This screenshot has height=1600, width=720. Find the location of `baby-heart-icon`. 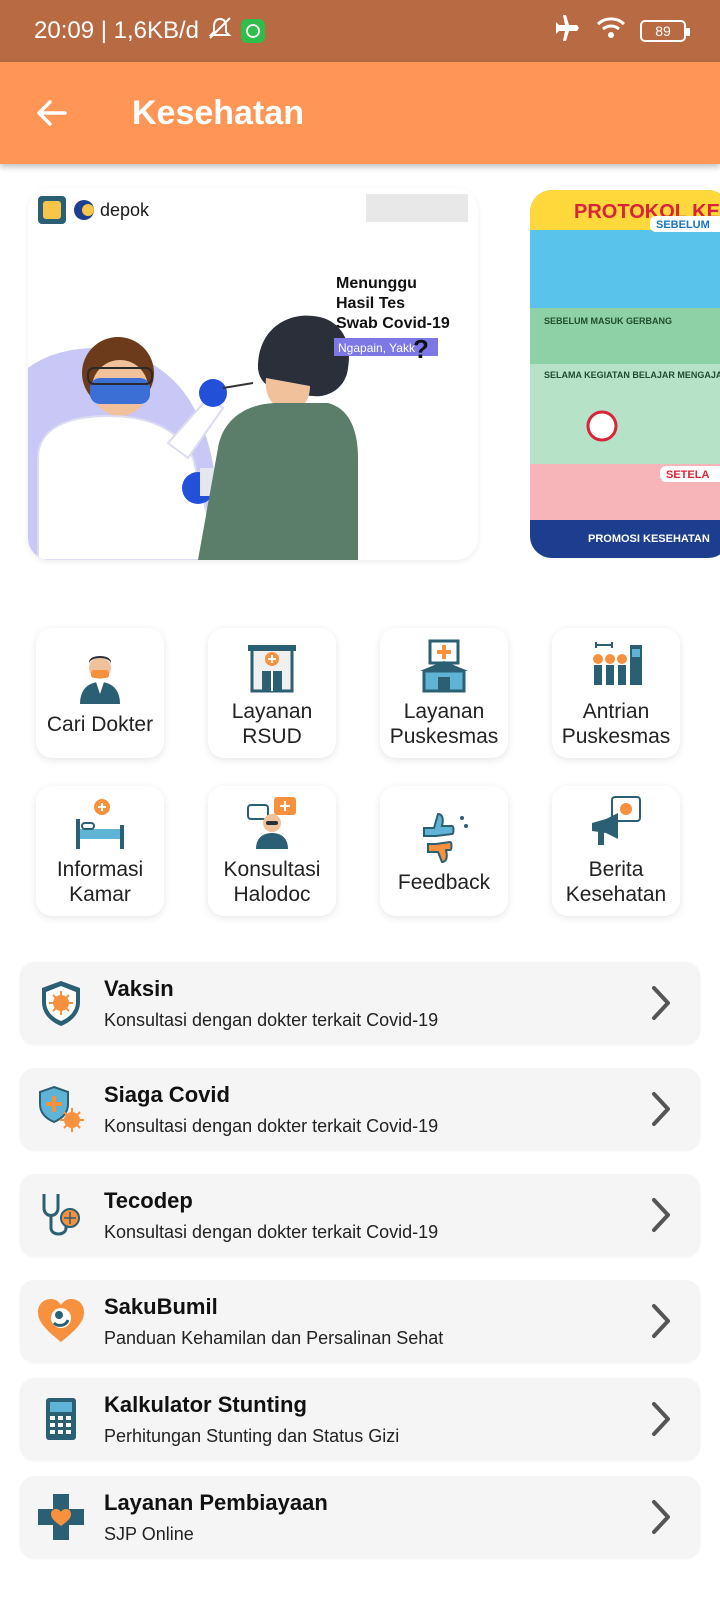

baby-heart-icon is located at coordinates (61, 1320).